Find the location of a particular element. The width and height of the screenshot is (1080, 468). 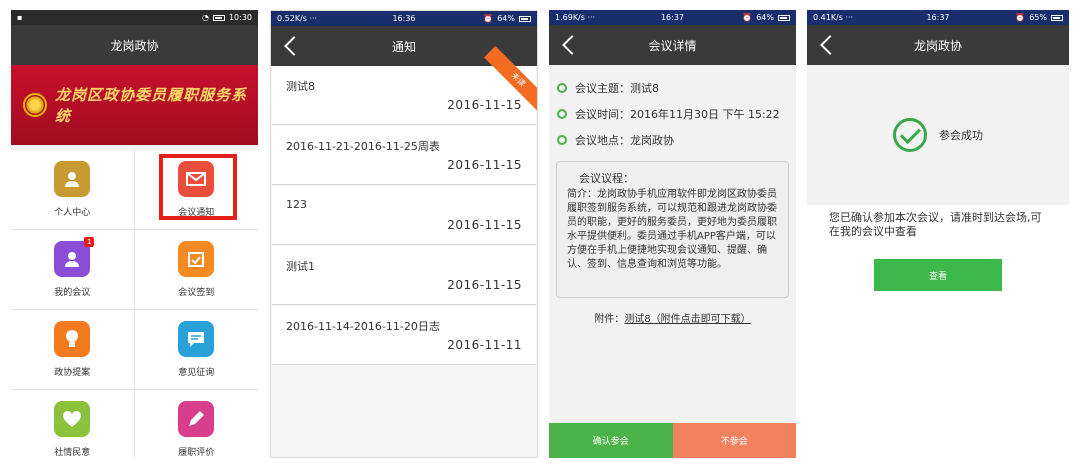

tile-proposals: 政协提案 is located at coordinates (73, 350).